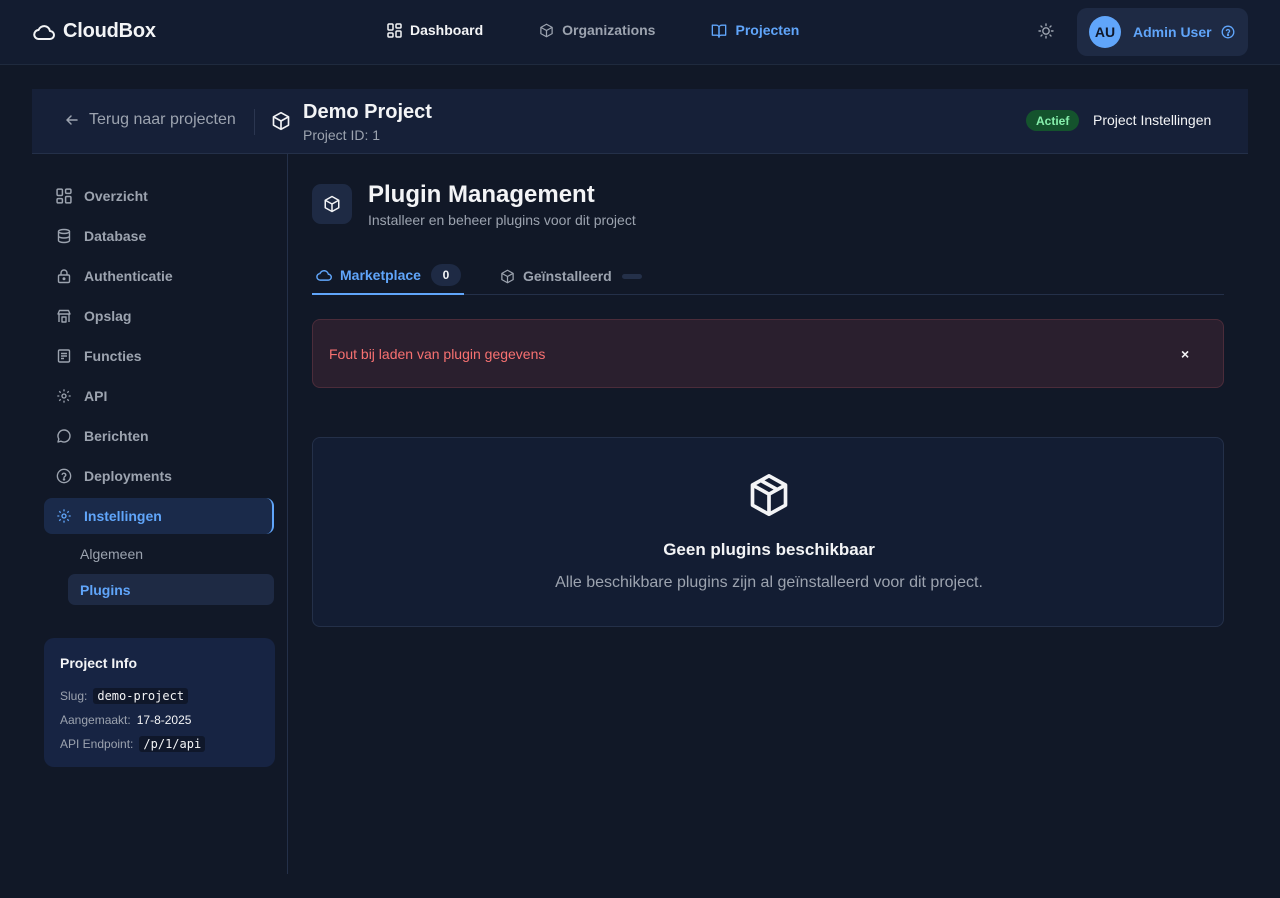  Describe the element at coordinates (380, 275) in the screenshot. I see `tab-marketplace-label: Marketplace` at that location.